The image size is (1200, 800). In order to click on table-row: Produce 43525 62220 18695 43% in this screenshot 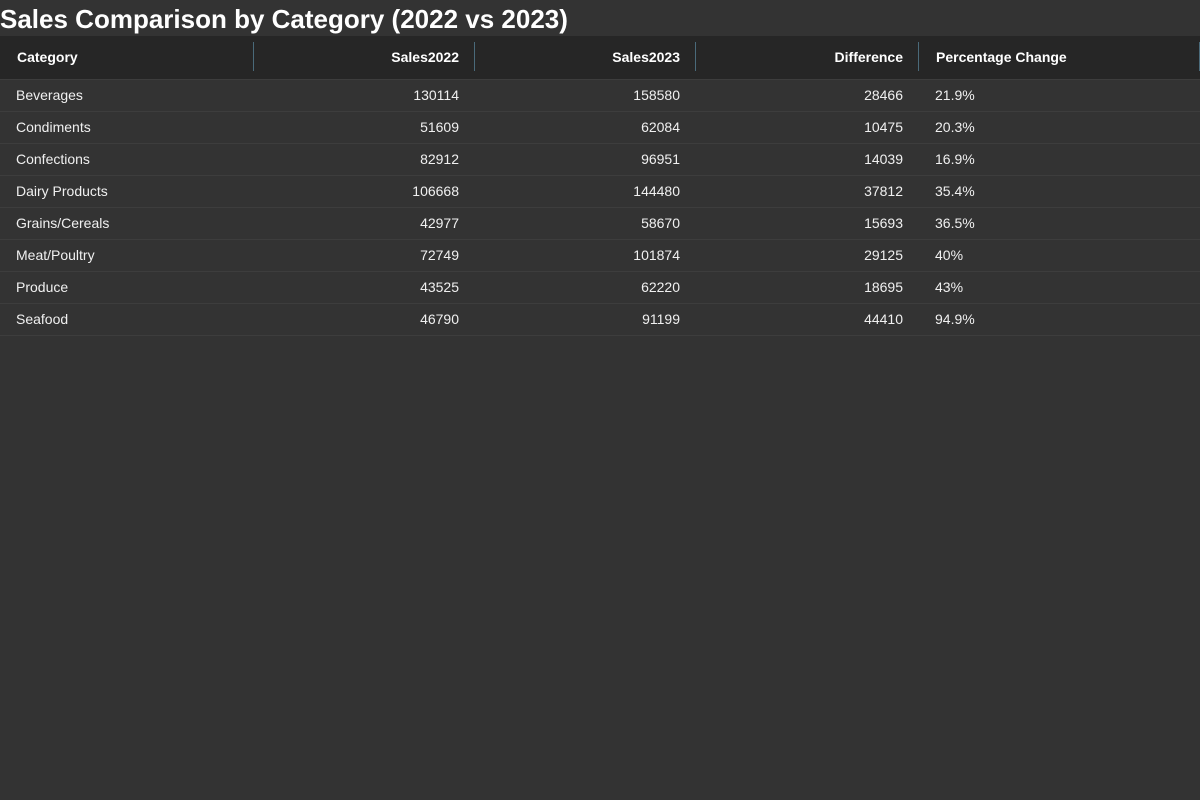, I will do `click(600, 287)`.